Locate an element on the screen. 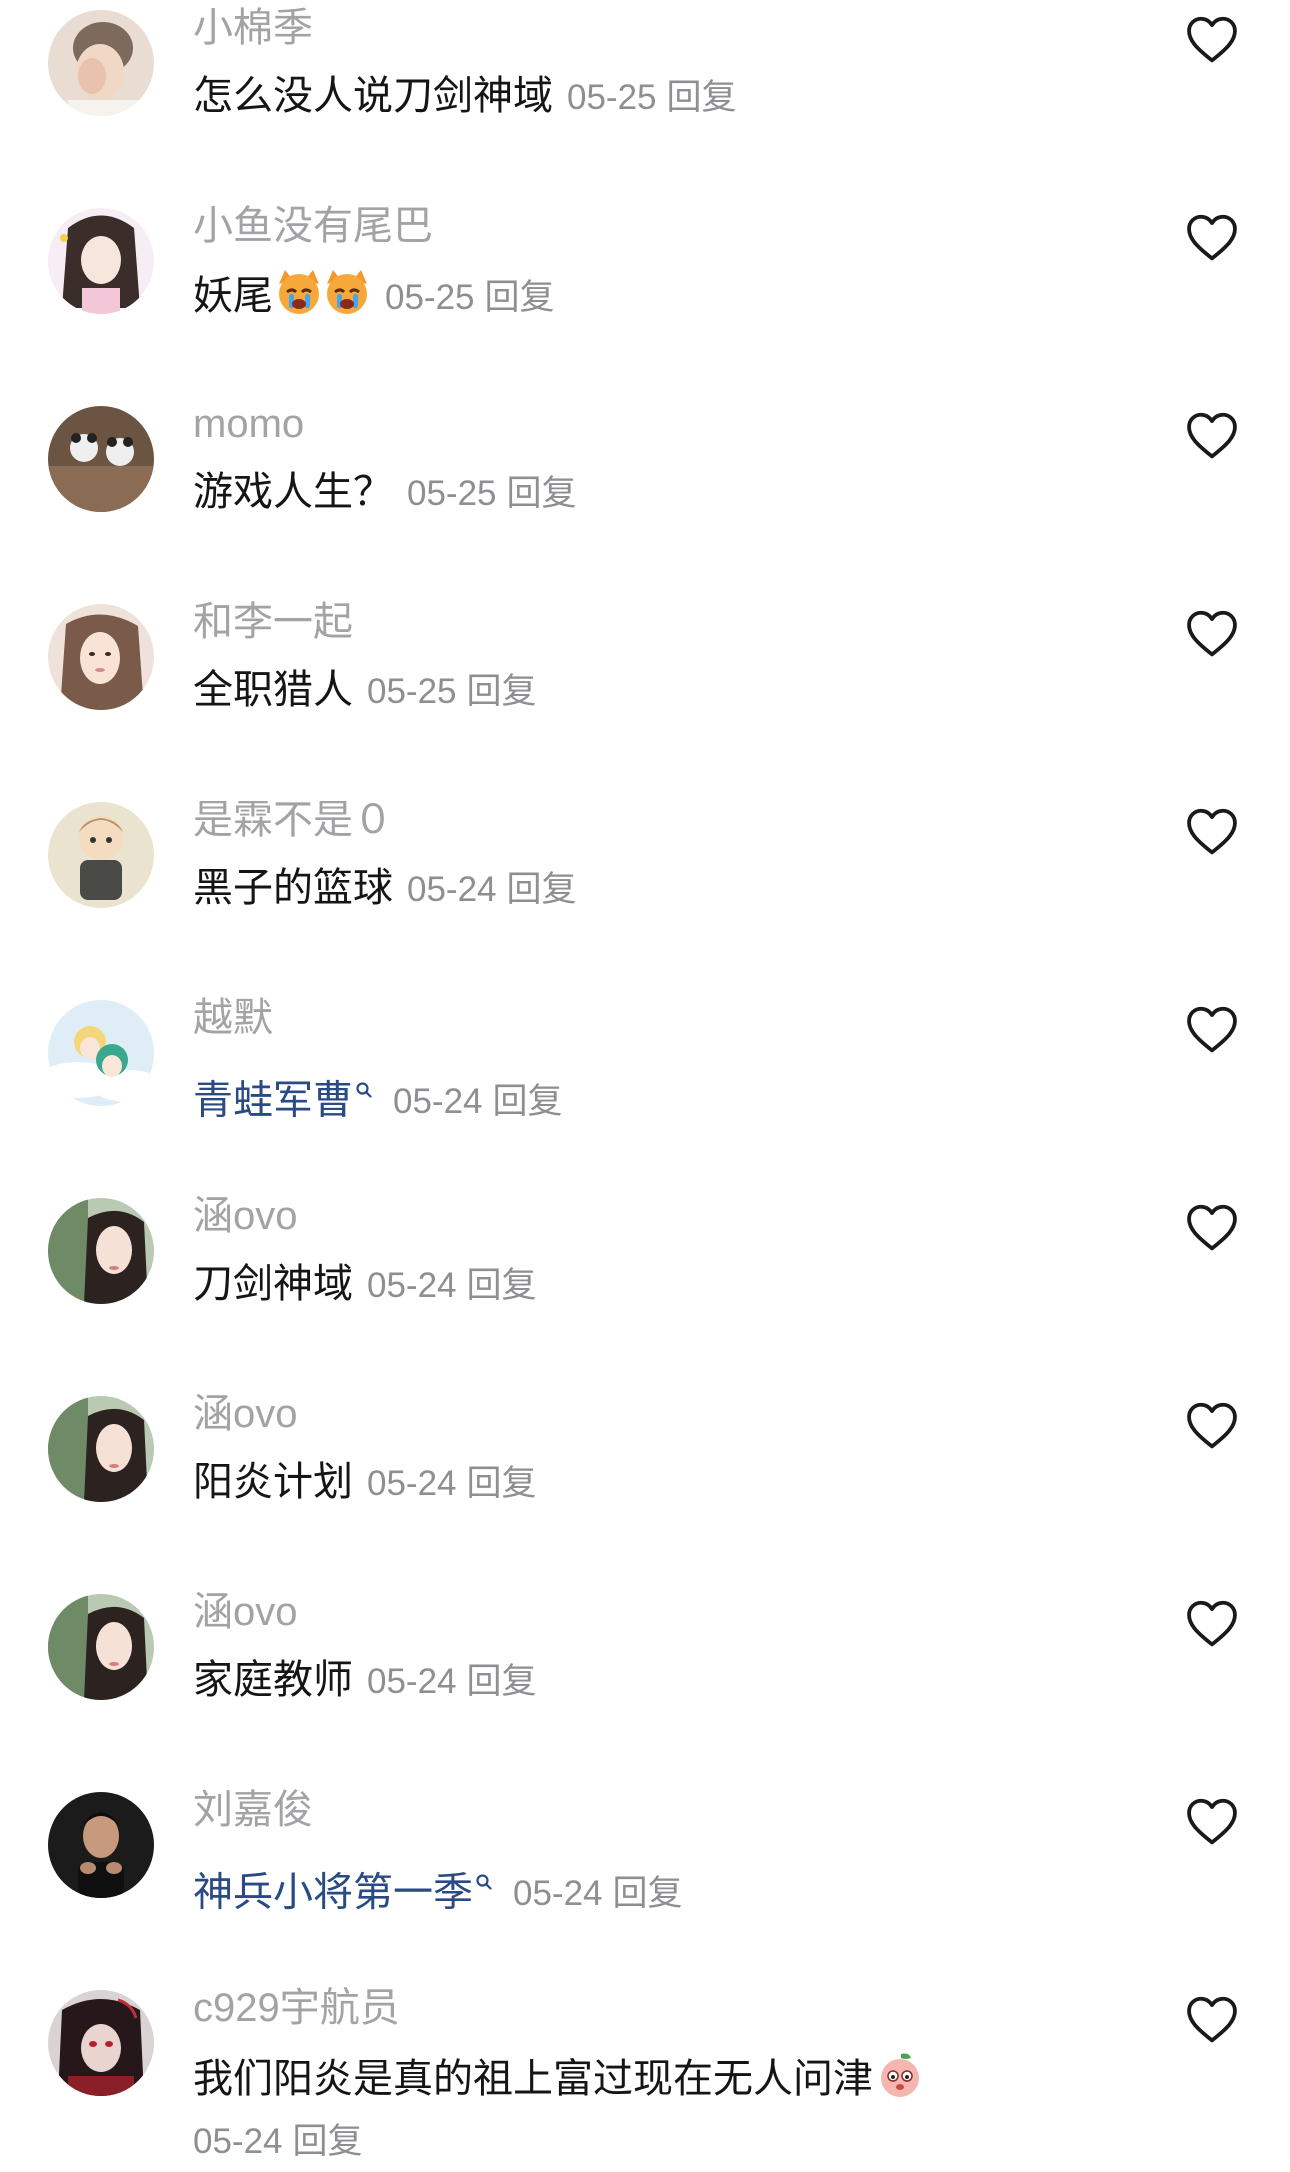 This screenshot has height=2172, width=1290. username: 小鱼没有尾巴 is located at coordinates (313, 226).